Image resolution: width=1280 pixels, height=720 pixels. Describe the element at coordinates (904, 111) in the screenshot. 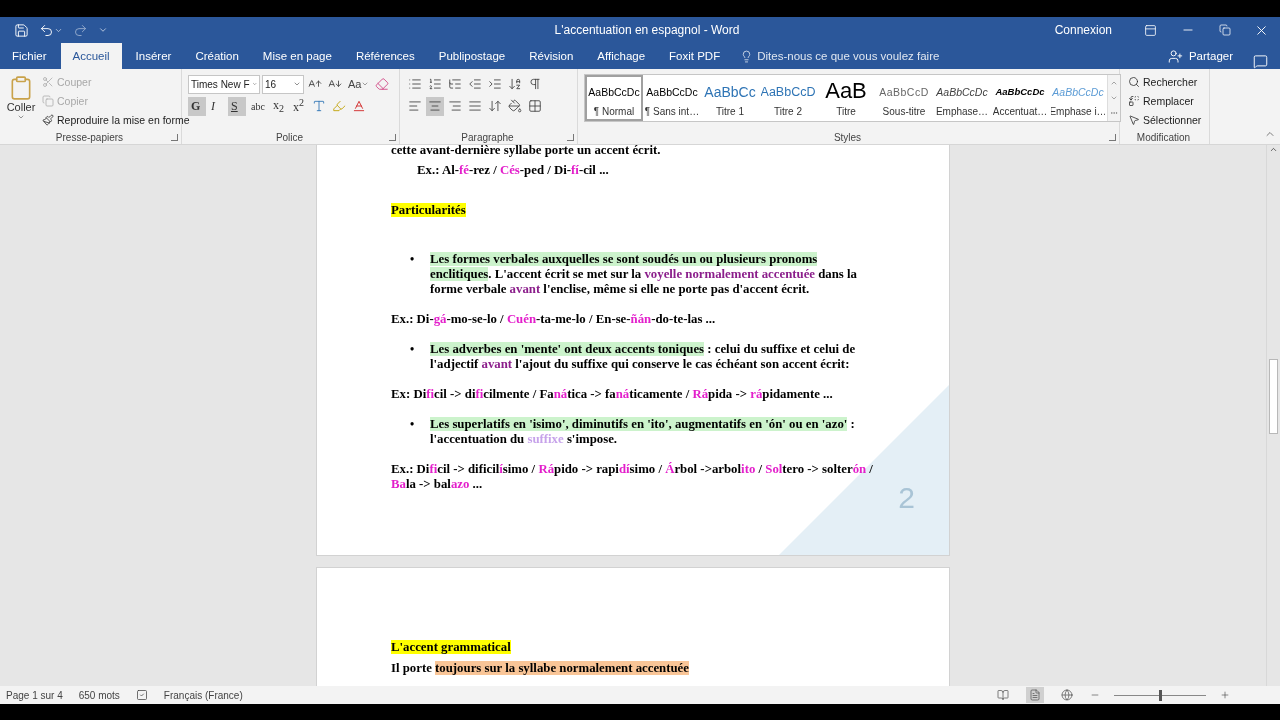

I see `style-name: Sous-titre` at that location.